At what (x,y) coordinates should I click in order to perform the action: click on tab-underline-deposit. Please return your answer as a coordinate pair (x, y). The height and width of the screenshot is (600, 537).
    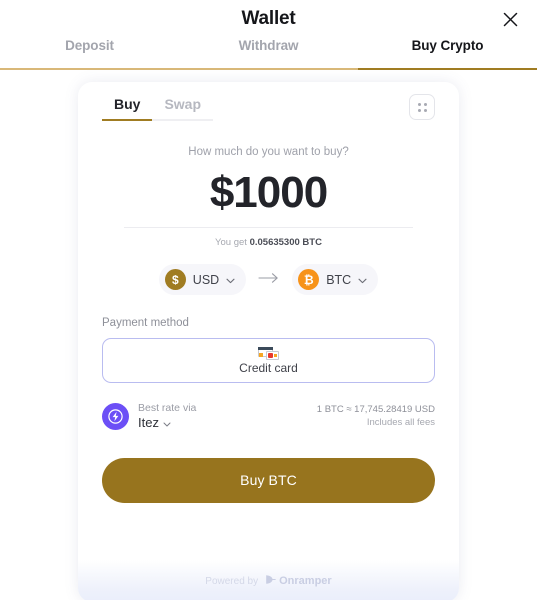
    Looking at the image, I should click on (89, 69).